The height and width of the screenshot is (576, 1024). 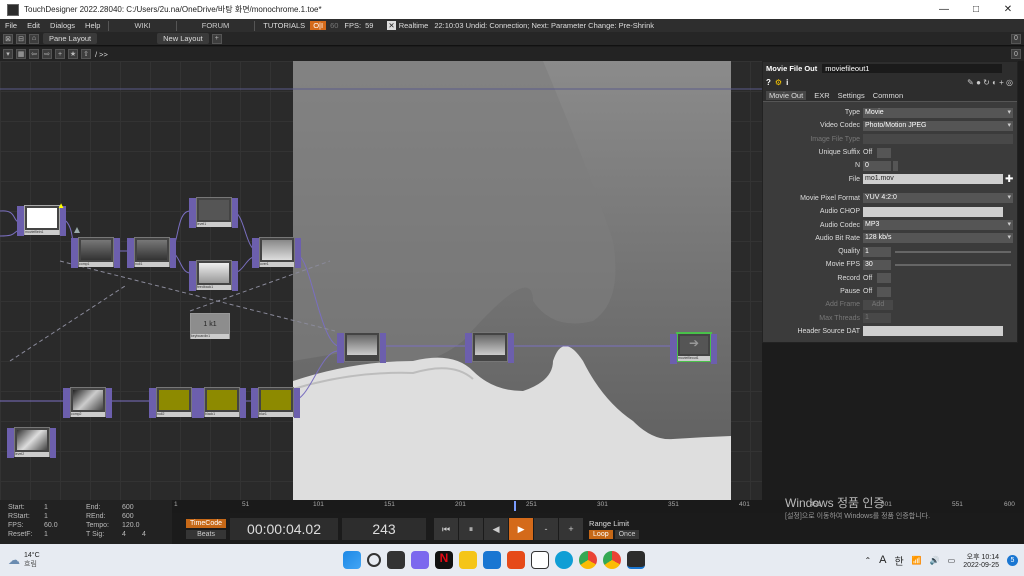 I want to click on star-icon: ★, so click(x=73, y=54).